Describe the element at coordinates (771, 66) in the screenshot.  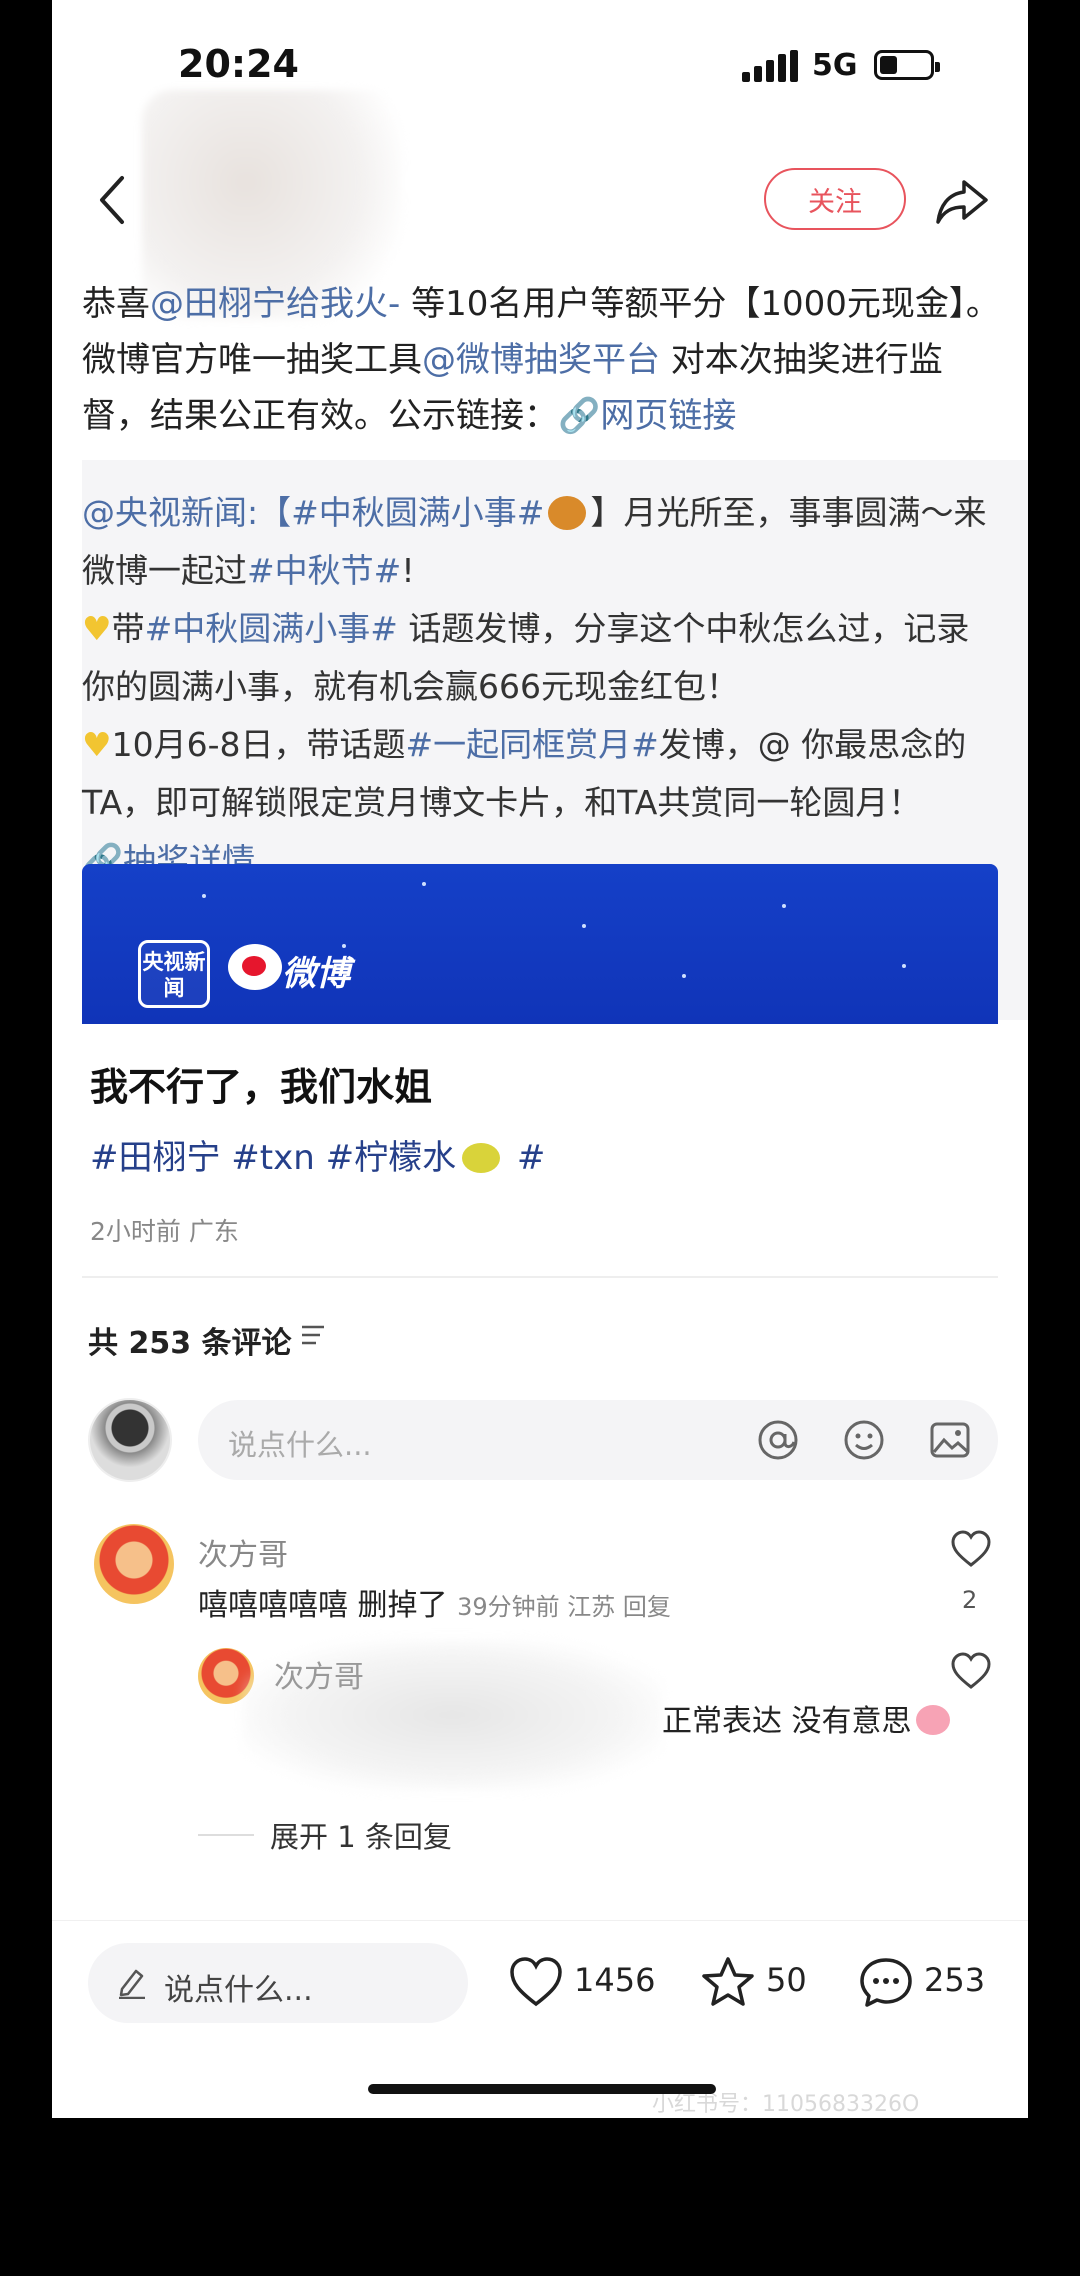
I see `signal-icon` at that location.